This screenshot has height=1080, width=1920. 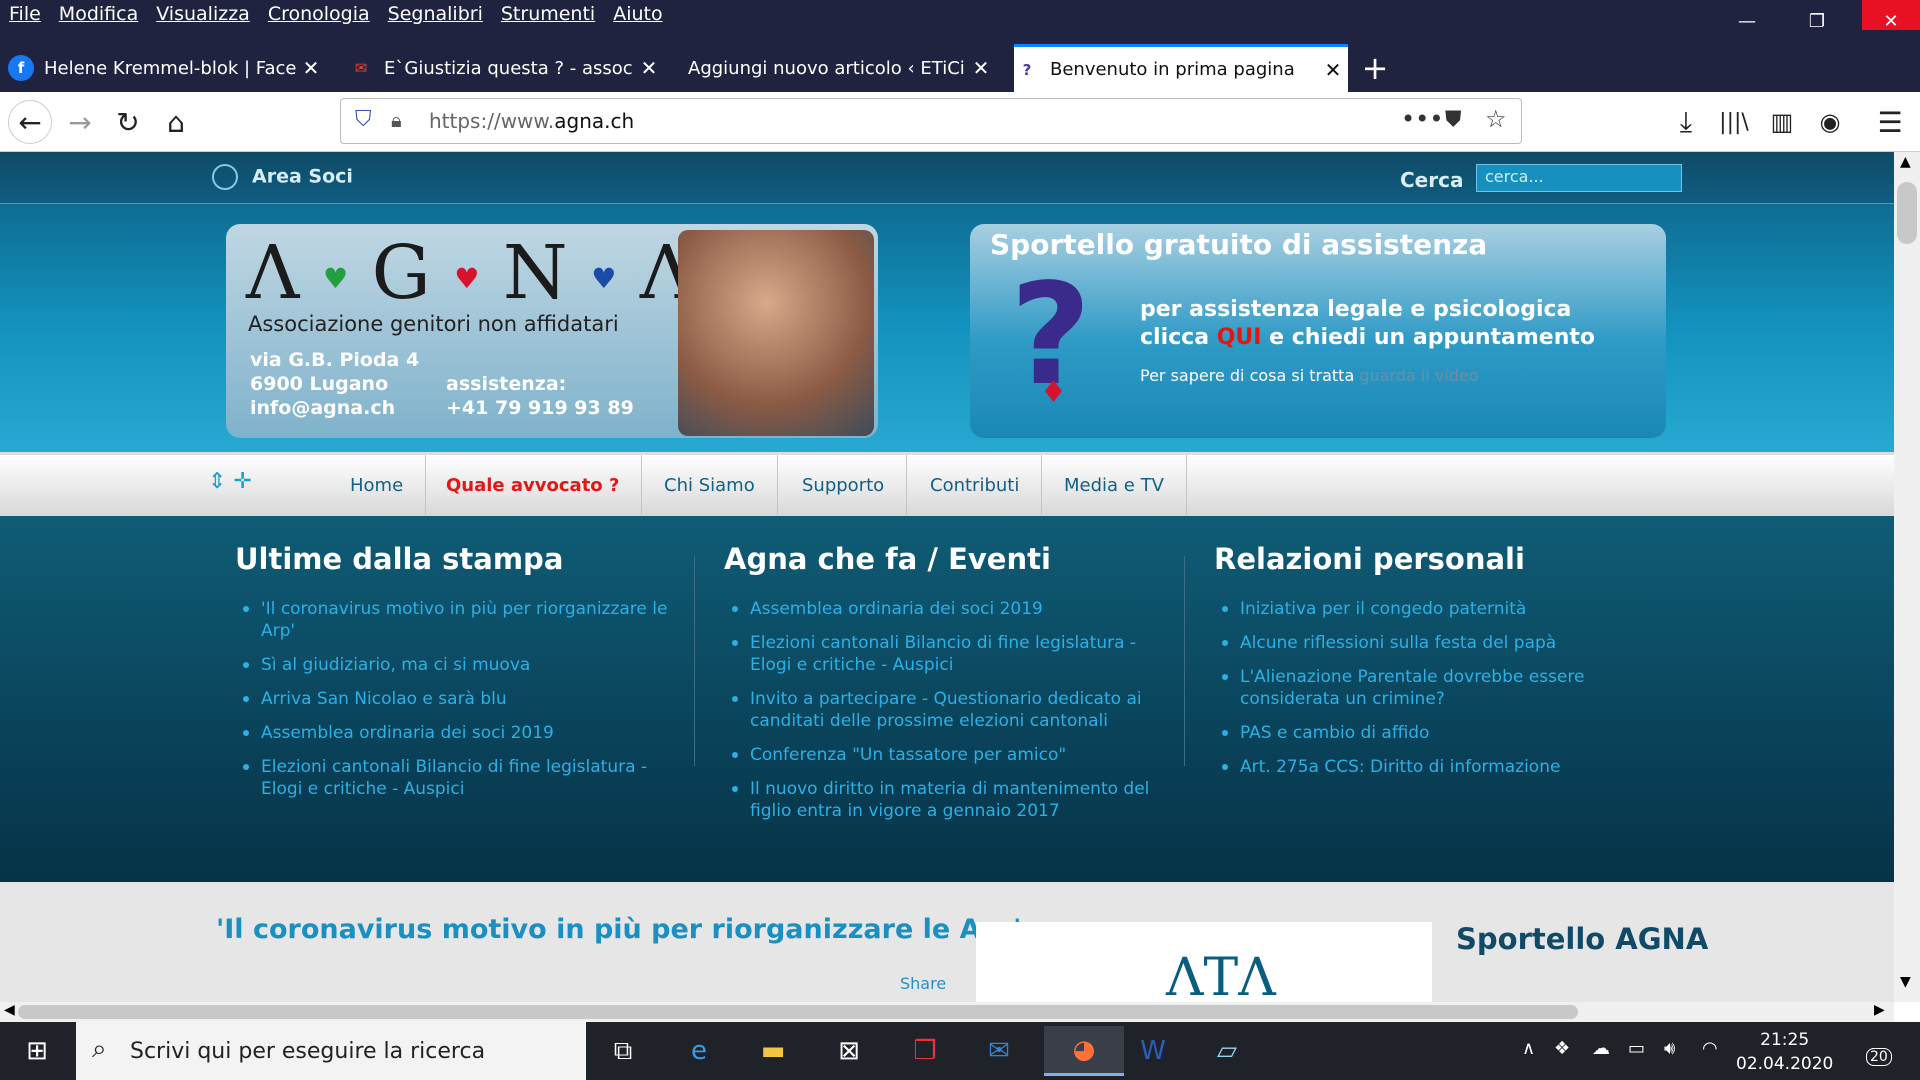 I want to click on list-item: Art. 275a CCS: Diritto di informazione, so click(x=1441, y=767).